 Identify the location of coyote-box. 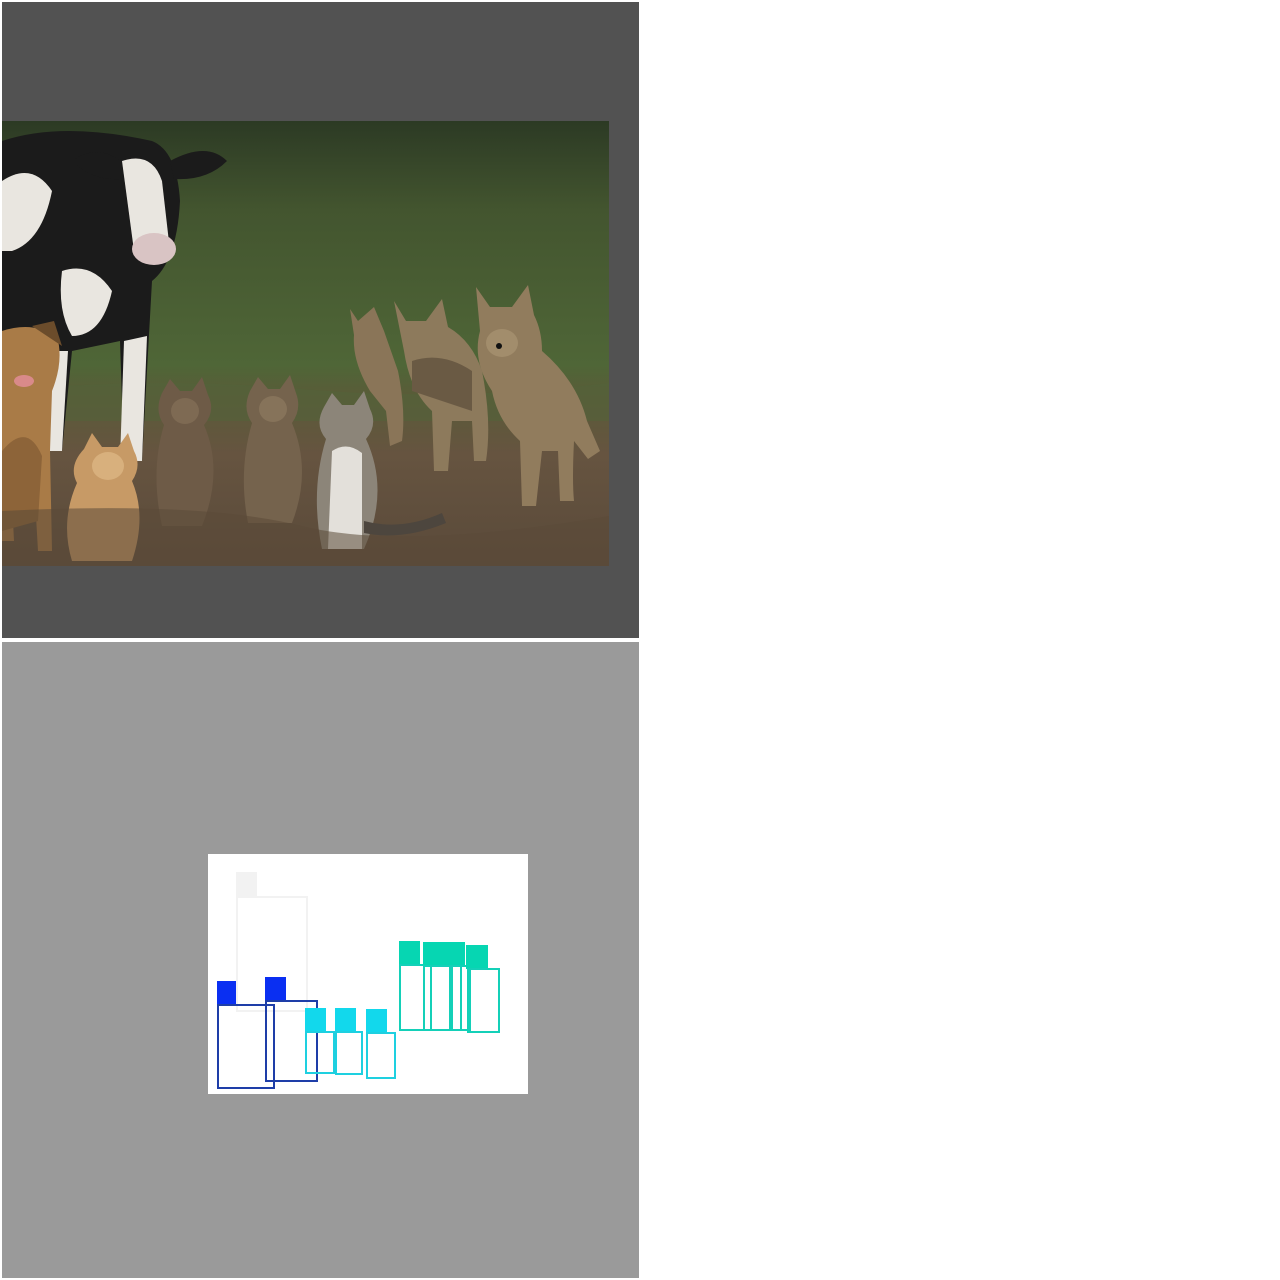
(483, 1000).